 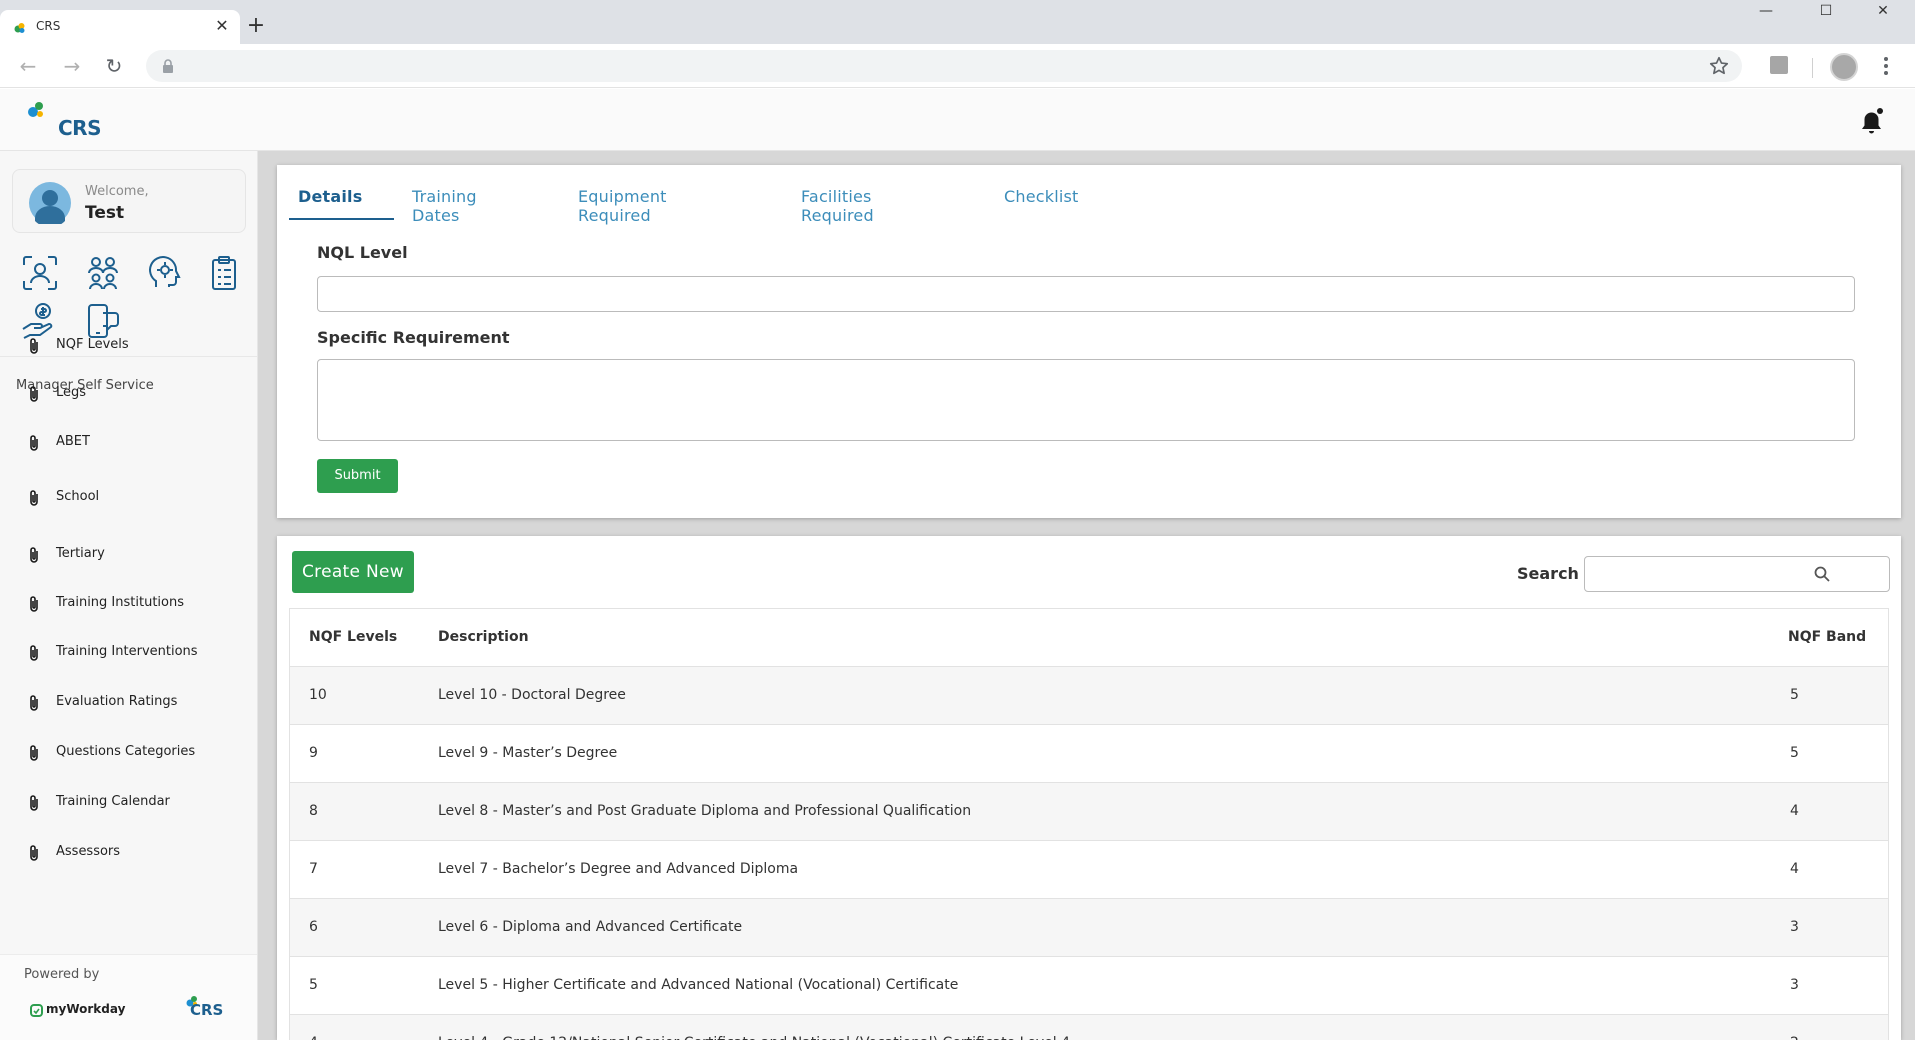 I want to click on tab-training-dates: Training Dates, so click(x=444, y=206).